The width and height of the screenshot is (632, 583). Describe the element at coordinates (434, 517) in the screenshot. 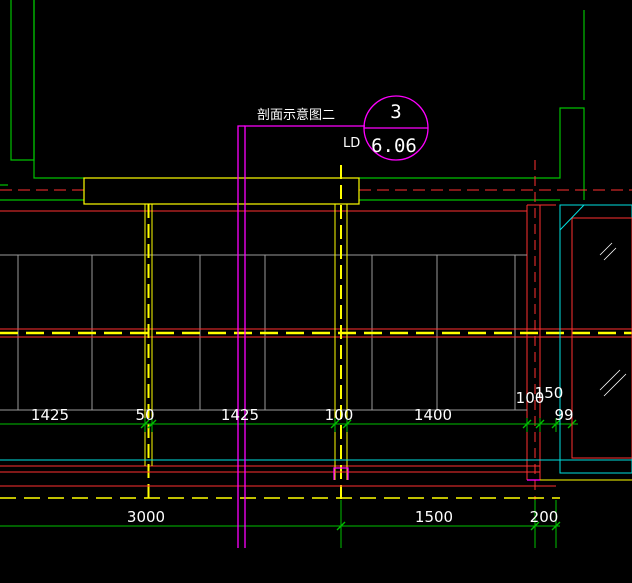

I see `dim-lower-1500: 1500` at that location.